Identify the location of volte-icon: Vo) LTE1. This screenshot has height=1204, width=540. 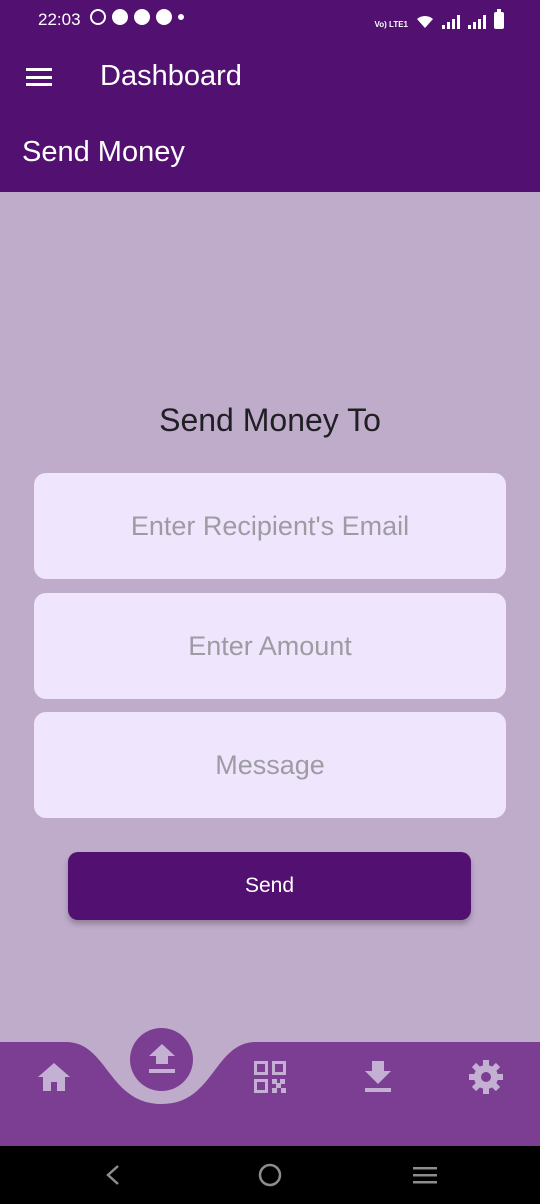
(391, 24).